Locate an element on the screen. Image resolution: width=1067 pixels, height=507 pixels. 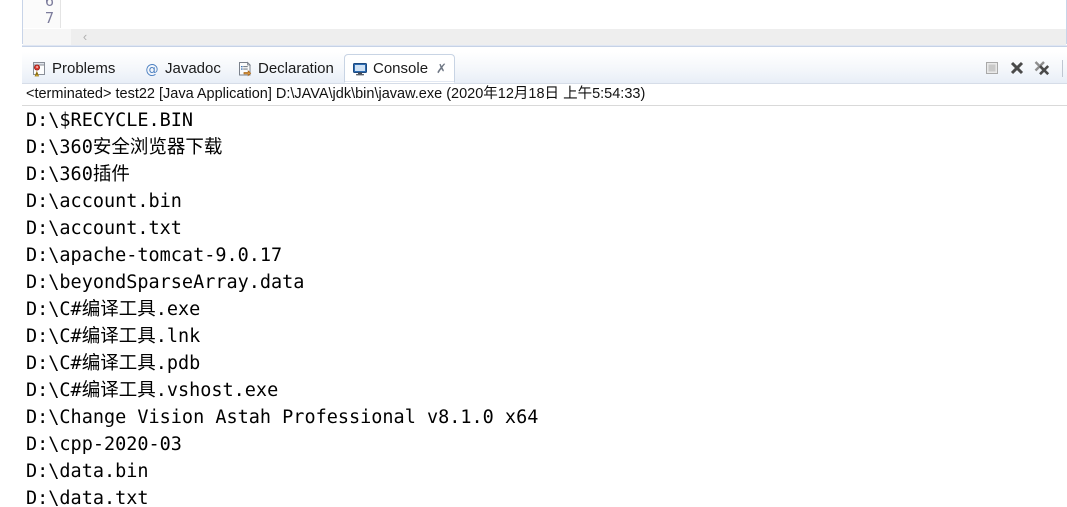
view-tab-bar: Problems @ Javadoc Declaration Console ✗ is located at coordinates (544, 68).